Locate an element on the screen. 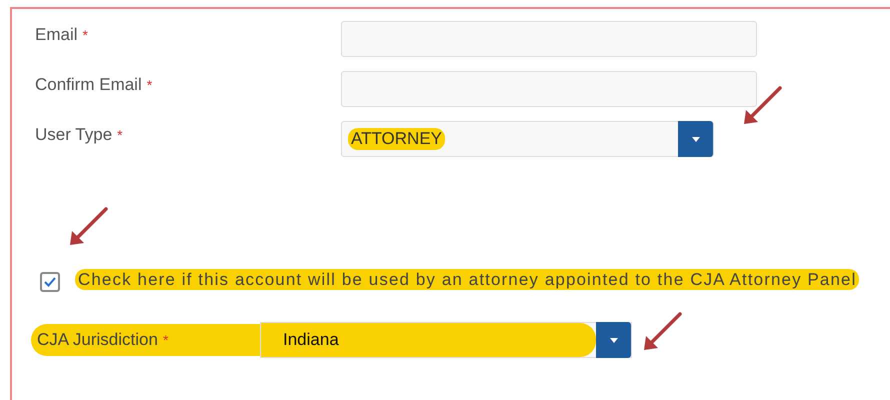  field-label: CJA Jurisdiction * is located at coordinates (145, 340).